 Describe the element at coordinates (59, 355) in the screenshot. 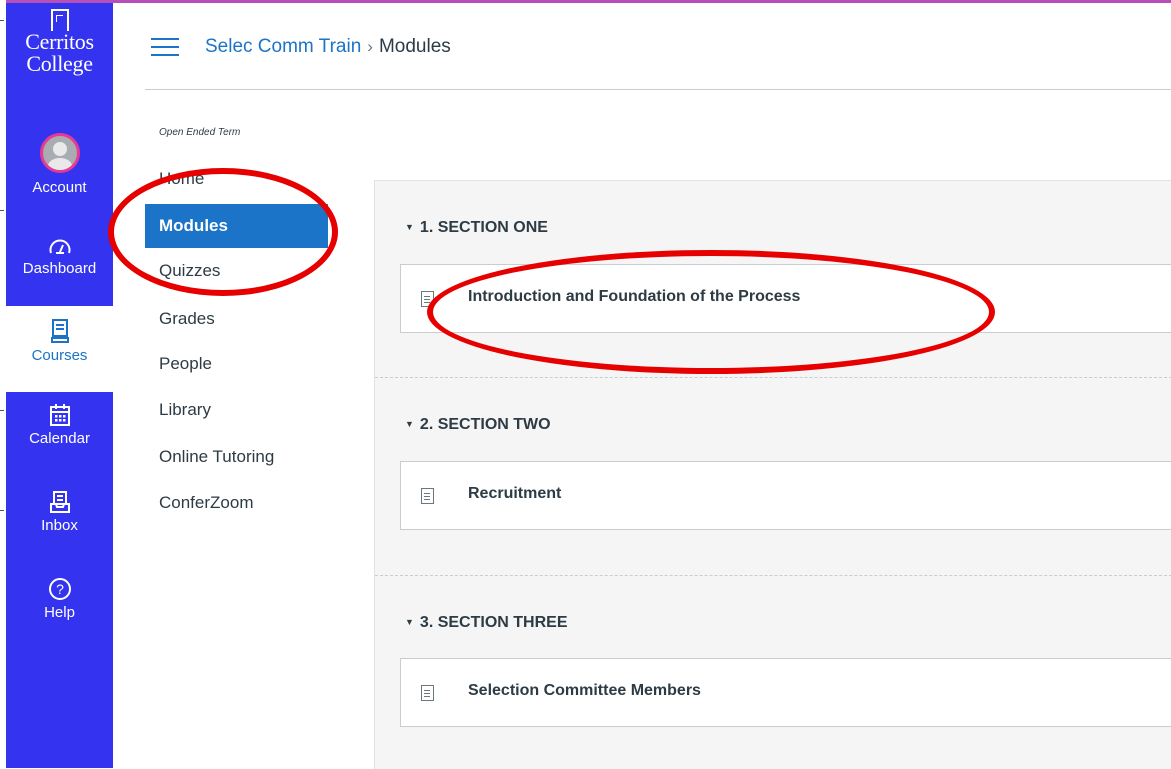

I see `nav-courses-label: Courses` at that location.